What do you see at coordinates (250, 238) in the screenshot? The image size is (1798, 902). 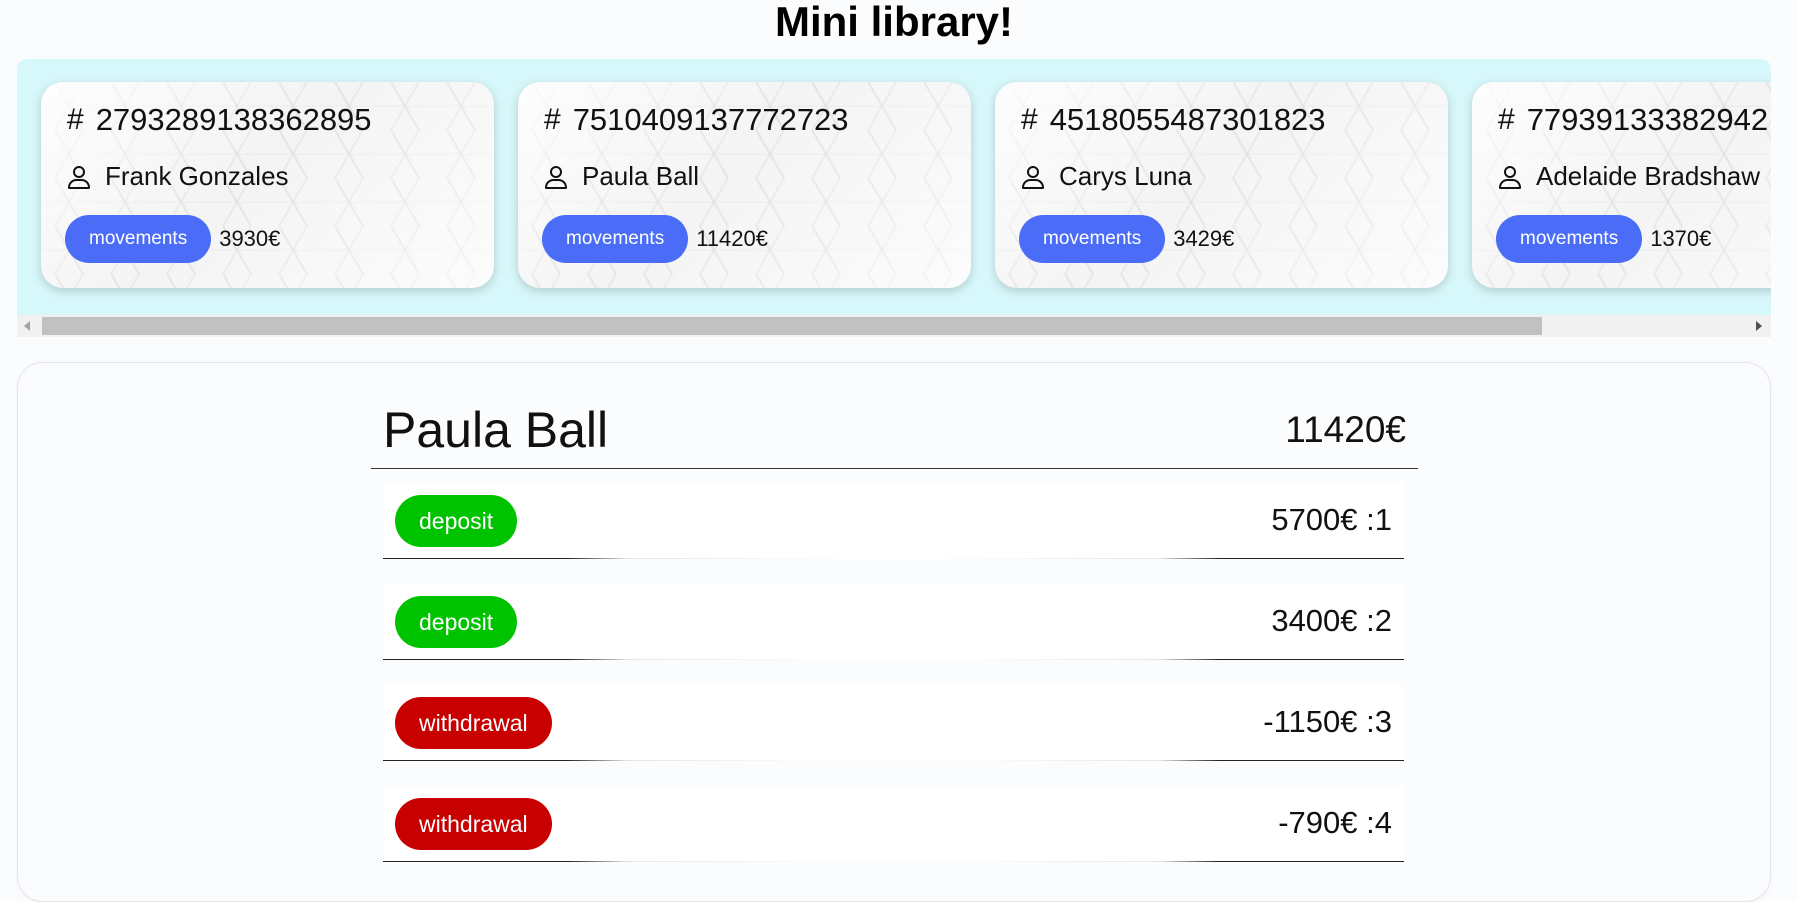 I see `account-balance: 3930€` at bounding box center [250, 238].